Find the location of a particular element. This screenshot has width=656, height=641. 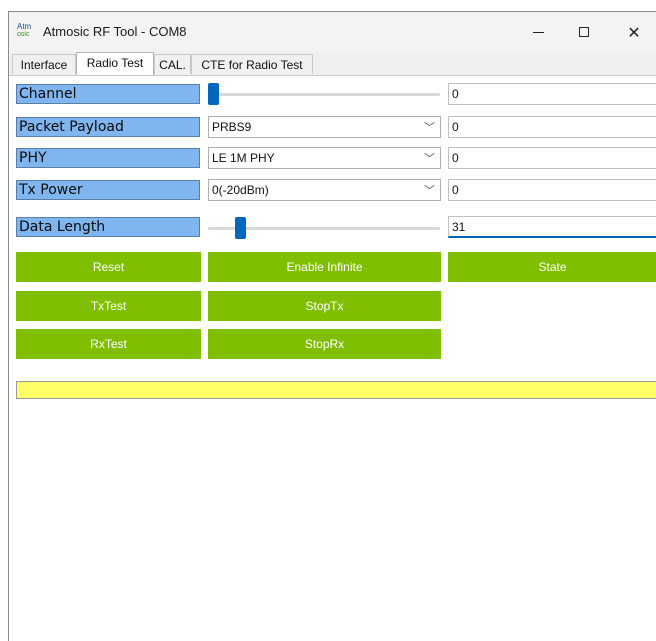

data-length-value-field: 31 is located at coordinates (552, 227).